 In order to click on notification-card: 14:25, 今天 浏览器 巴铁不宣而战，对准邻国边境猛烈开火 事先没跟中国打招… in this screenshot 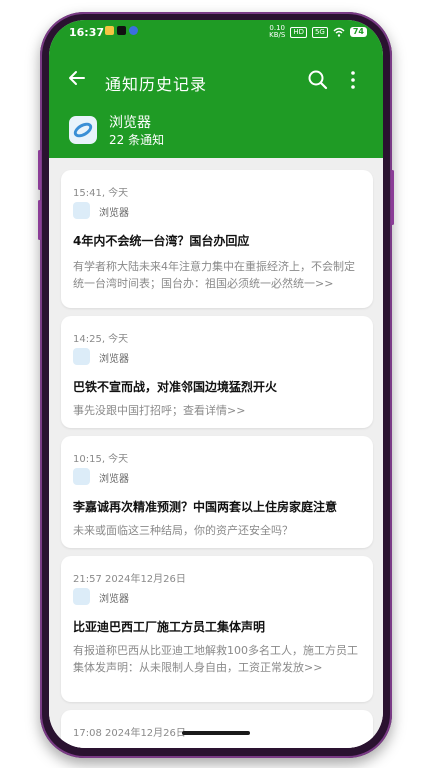, I will do `click(217, 372)`.